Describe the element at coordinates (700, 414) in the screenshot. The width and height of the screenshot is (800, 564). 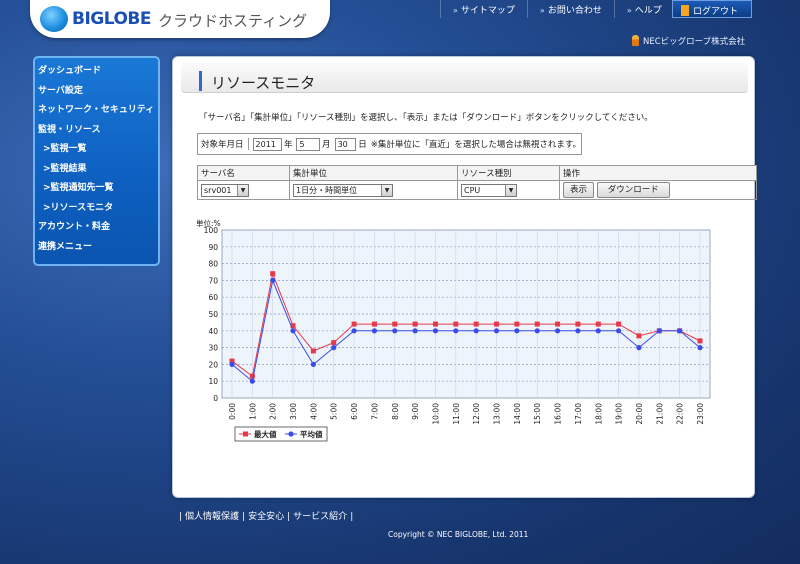
I see `x-tick-label: 23:00` at that location.